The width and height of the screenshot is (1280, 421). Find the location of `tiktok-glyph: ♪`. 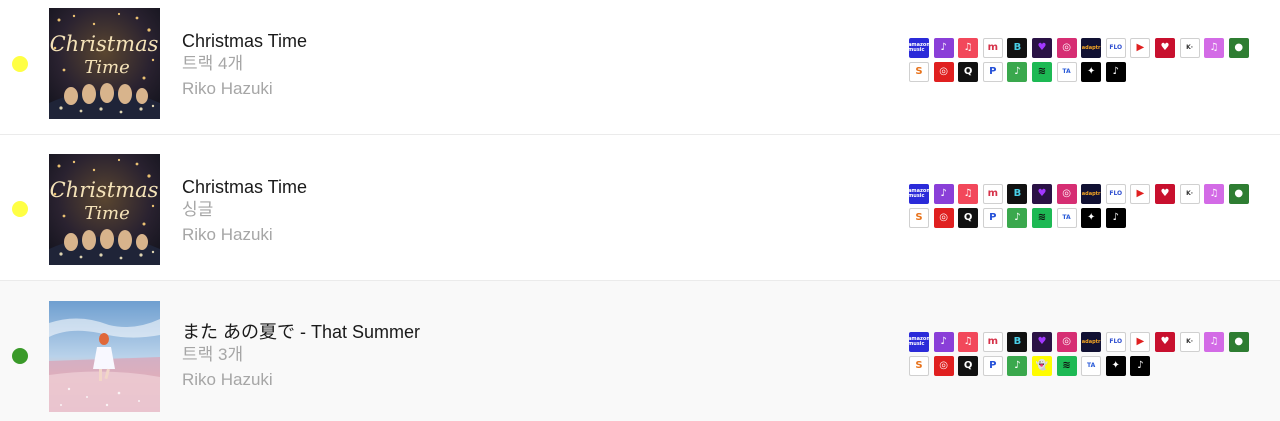

tiktok-glyph: ♪ is located at coordinates (1140, 365).